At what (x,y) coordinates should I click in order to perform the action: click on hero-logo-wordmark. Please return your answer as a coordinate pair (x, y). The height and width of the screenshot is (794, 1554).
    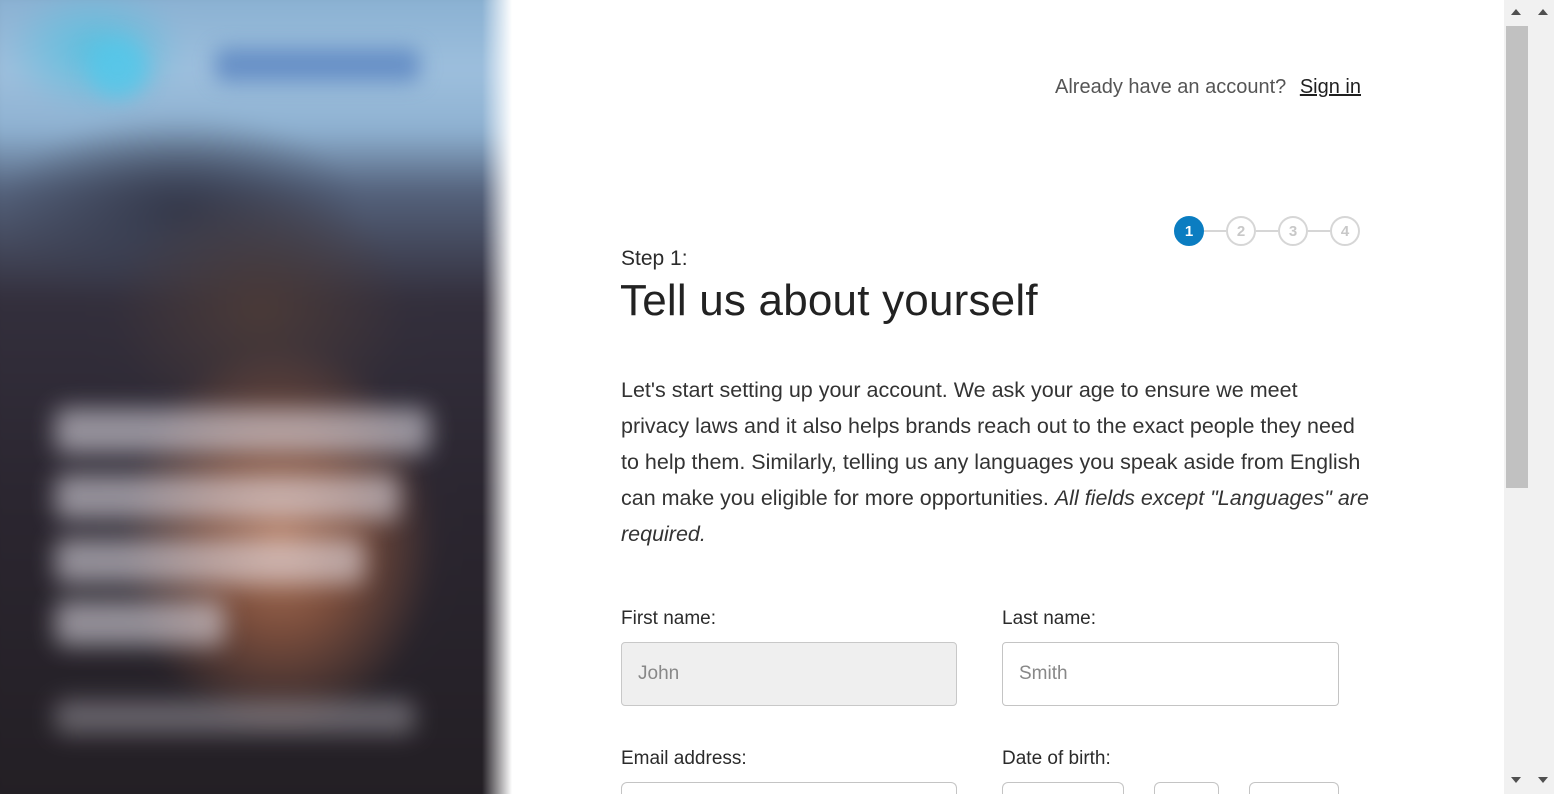
    Looking at the image, I should click on (317, 65).